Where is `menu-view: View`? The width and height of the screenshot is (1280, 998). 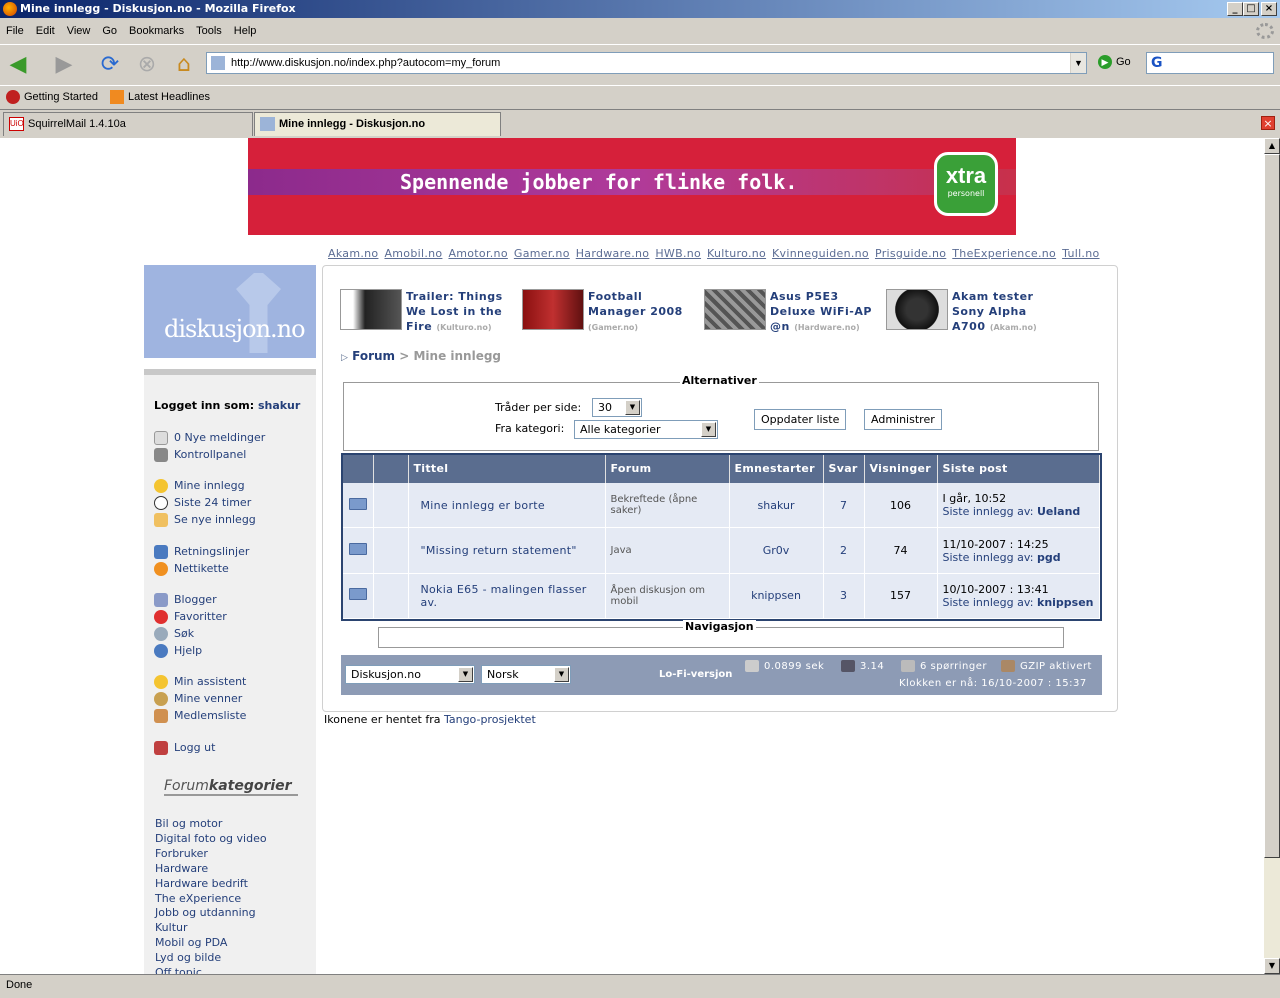 menu-view: View is located at coordinates (79, 31).